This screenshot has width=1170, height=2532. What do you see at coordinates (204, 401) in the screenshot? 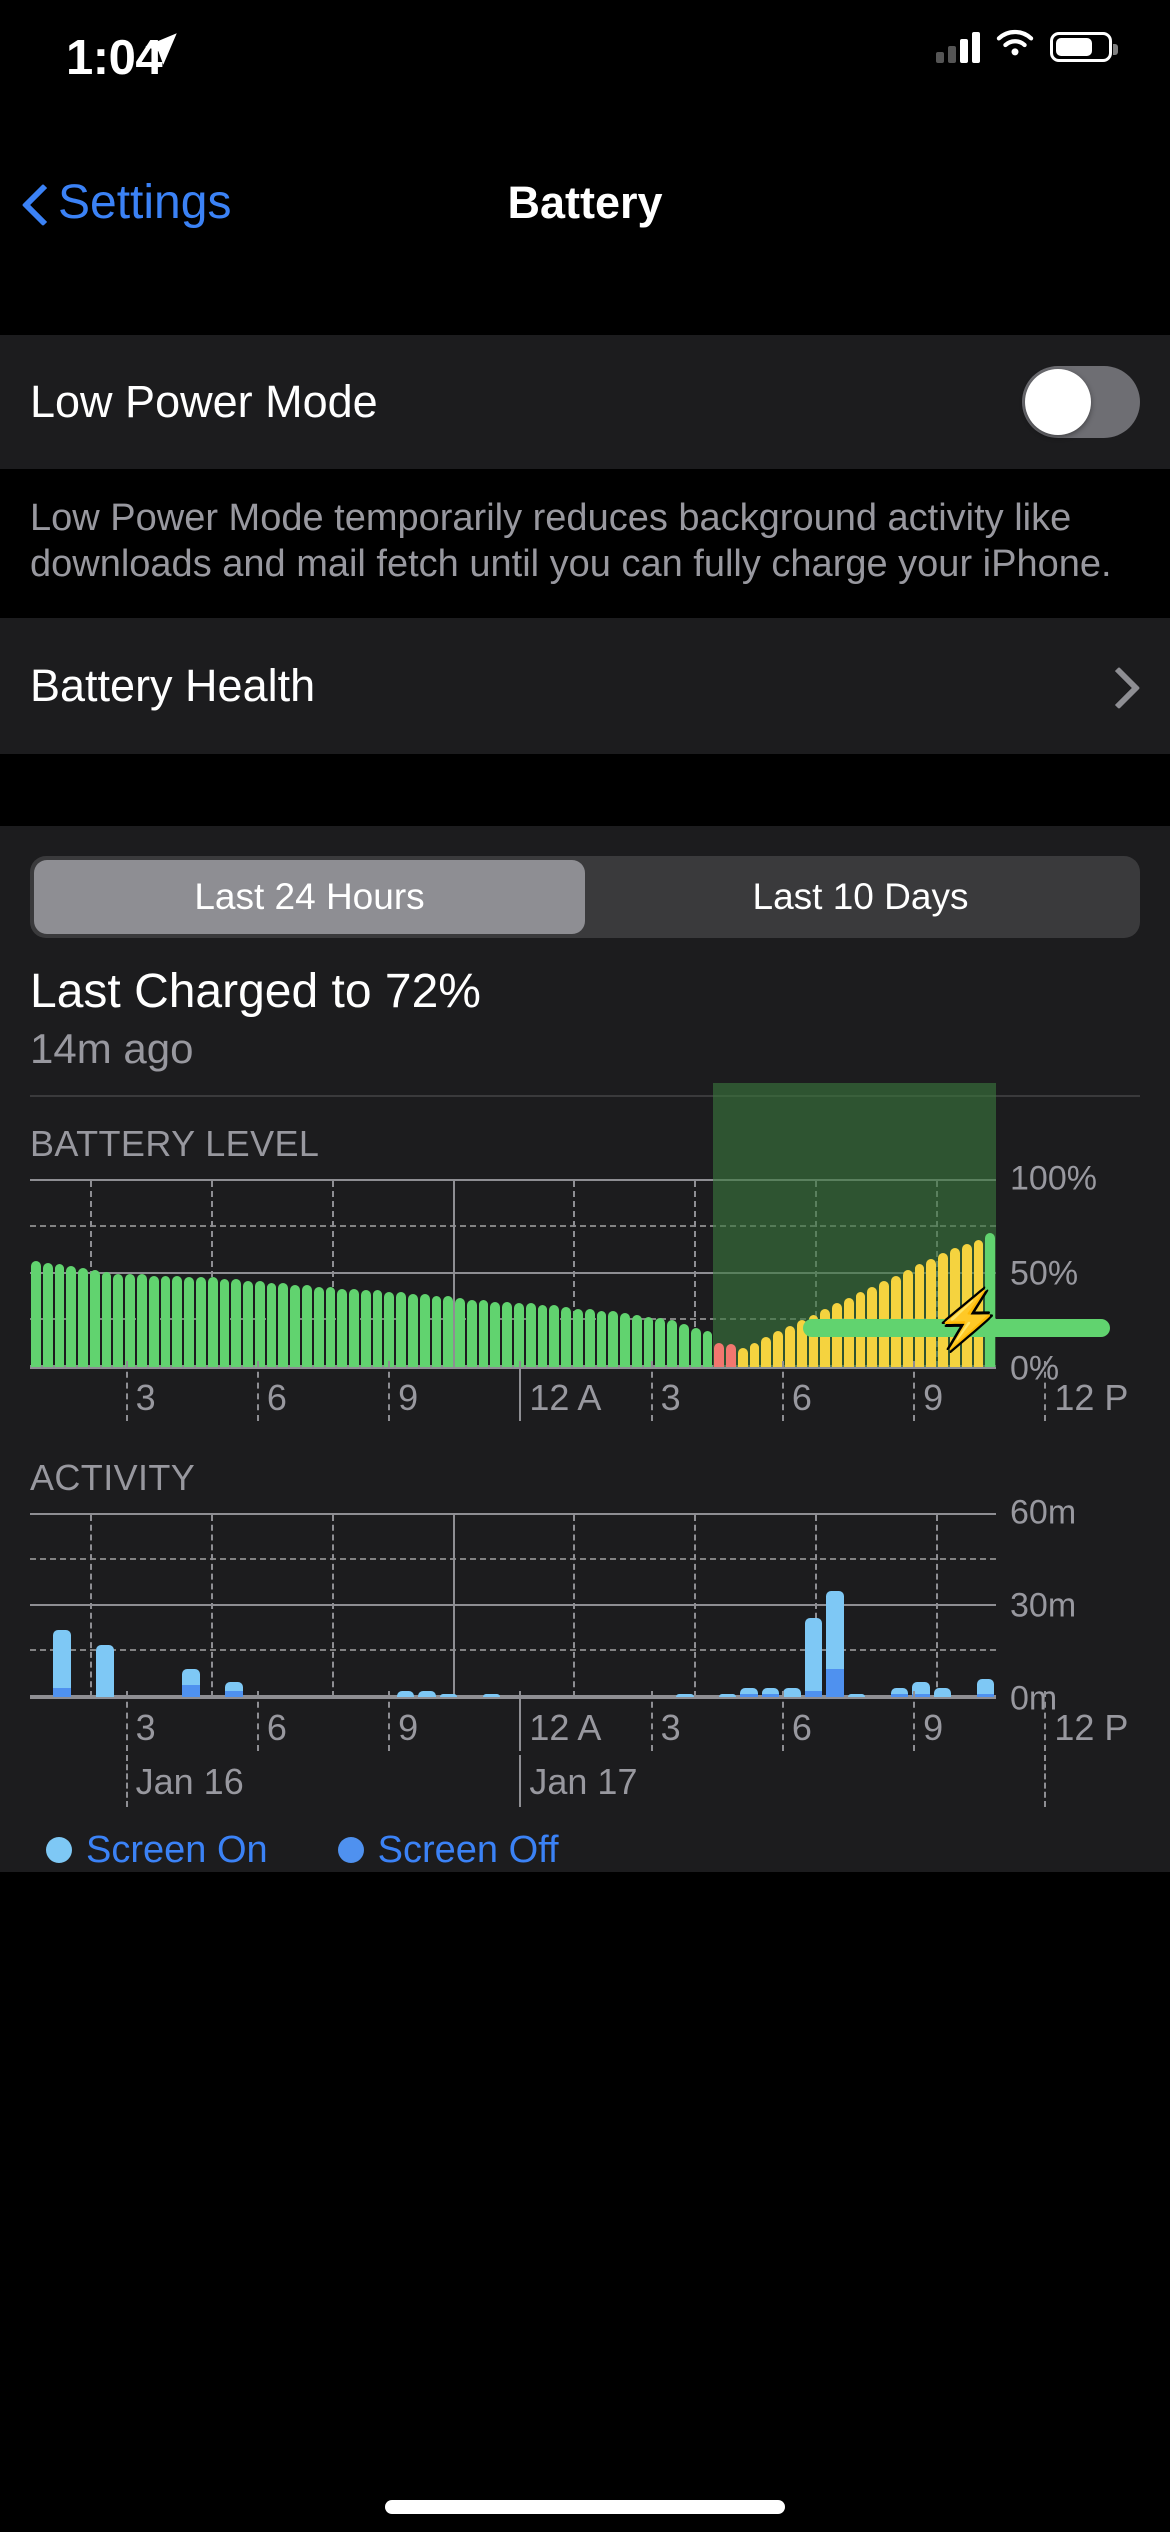
I see `low-power-mode-label: Low Power Mode` at bounding box center [204, 401].